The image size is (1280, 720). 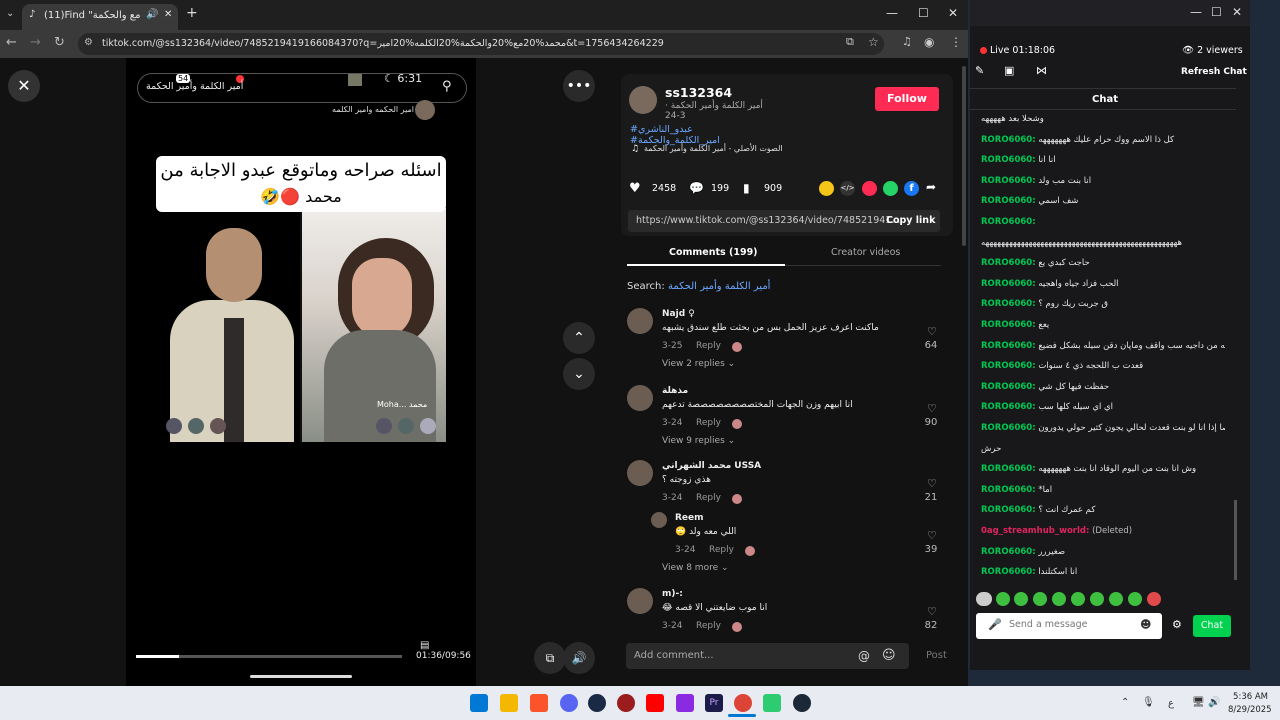 I want to click on start-icon, so click(x=479, y=703).